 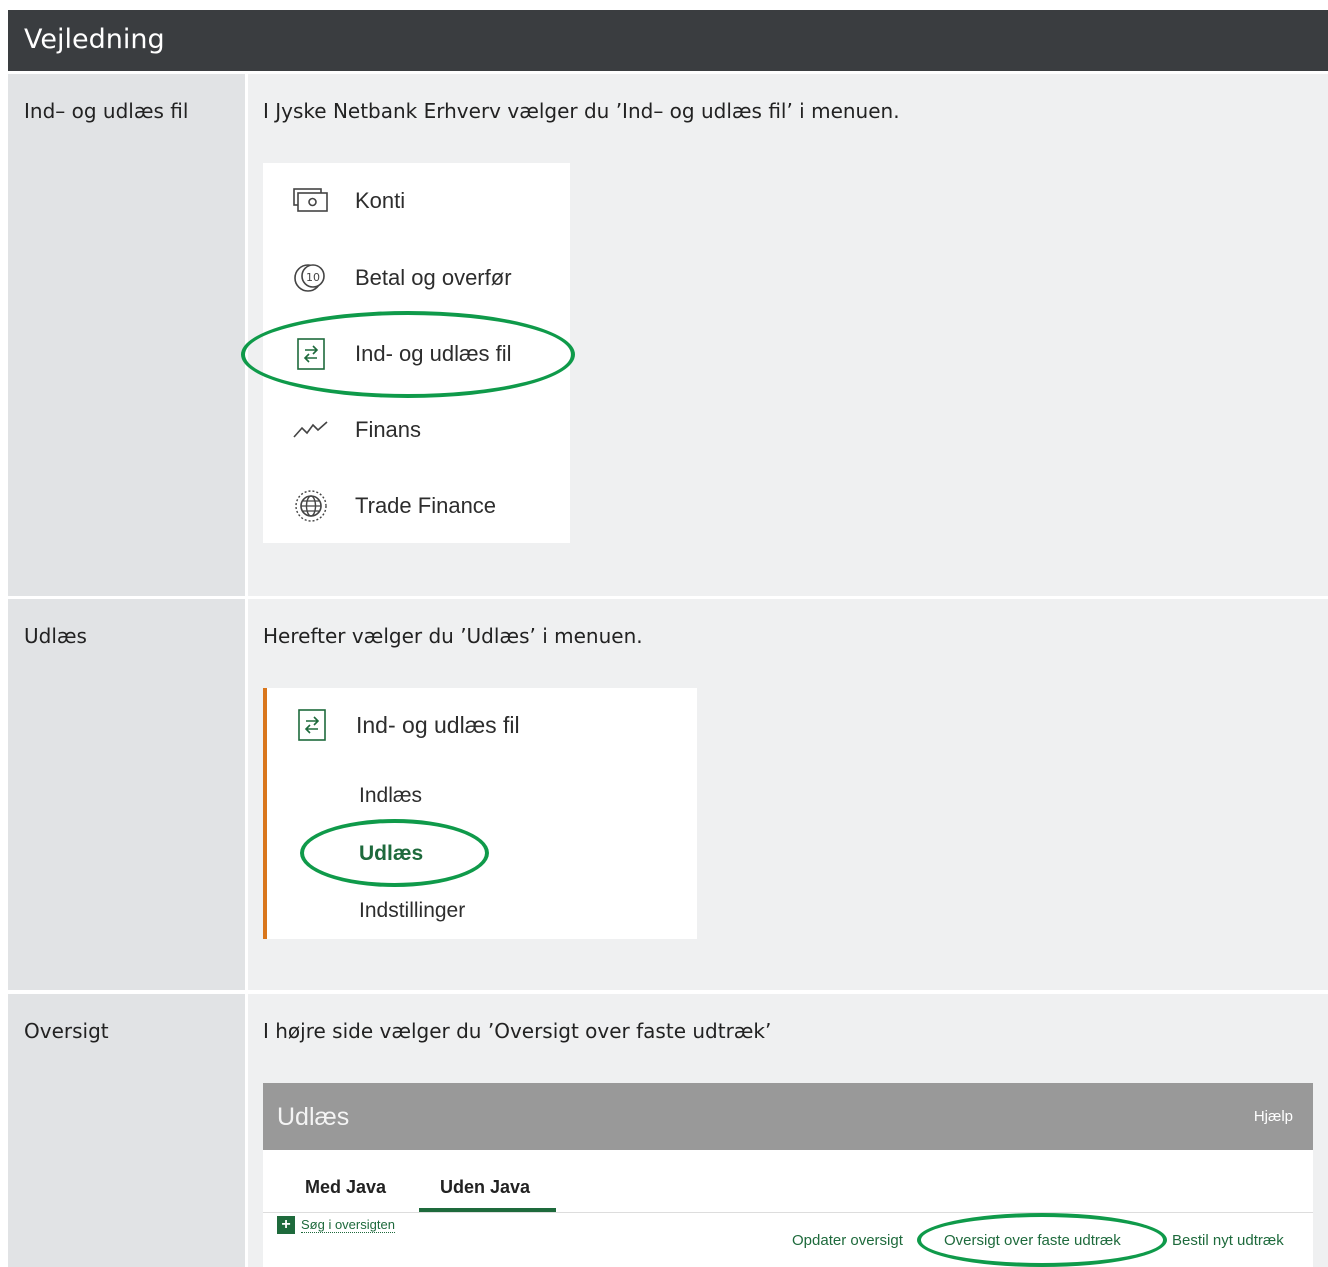 What do you see at coordinates (126, 1130) in the screenshot?
I see `row-label-cell: Oversigt` at bounding box center [126, 1130].